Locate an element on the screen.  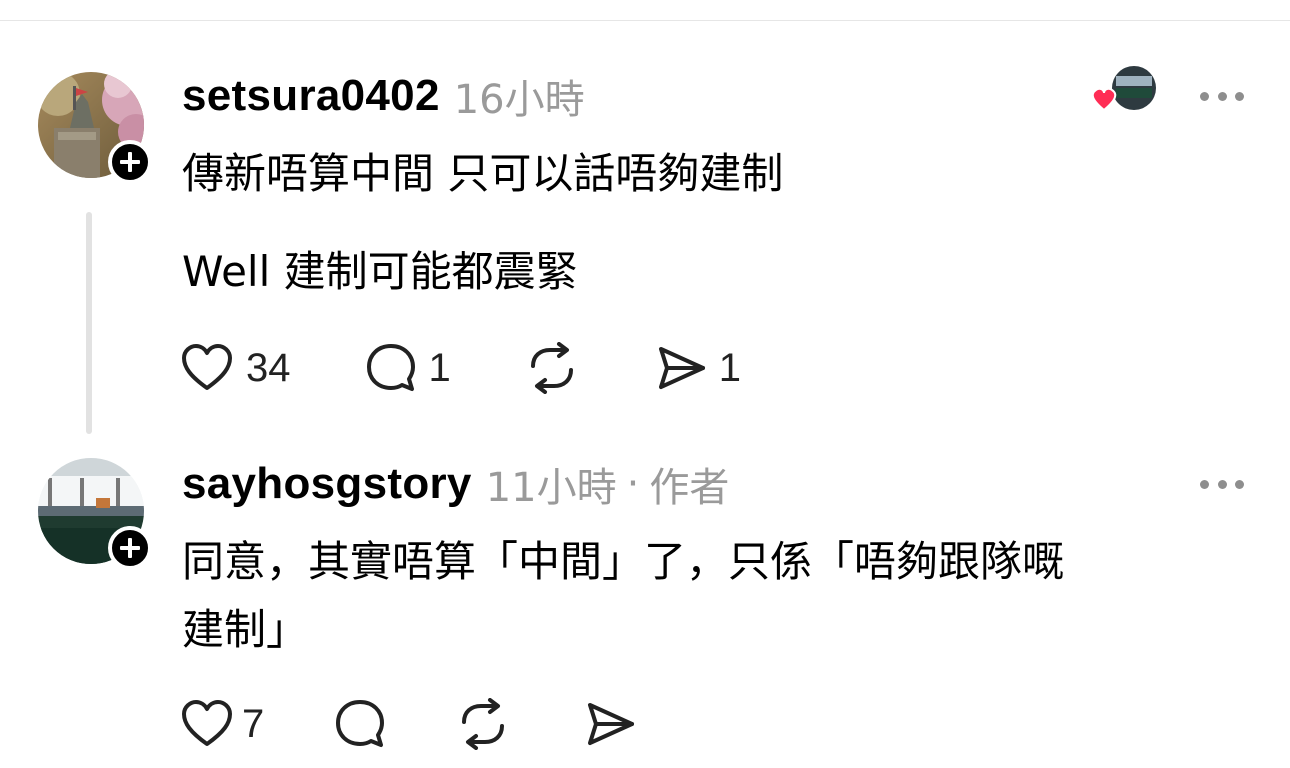
like-button: 7 is located at coordinates (222, 724).